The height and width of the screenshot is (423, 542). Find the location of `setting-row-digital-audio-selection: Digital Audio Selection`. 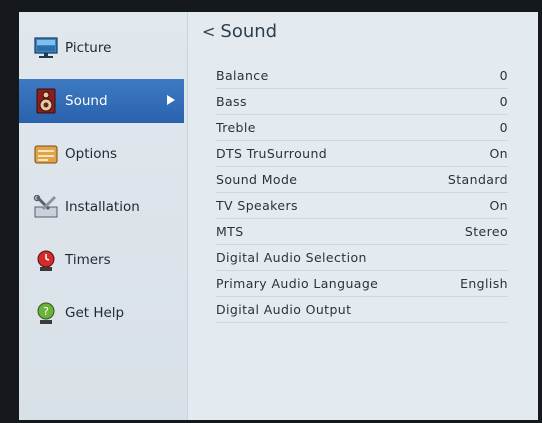

setting-row-digital-audio-selection: Digital Audio Selection is located at coordinates (362, 258).